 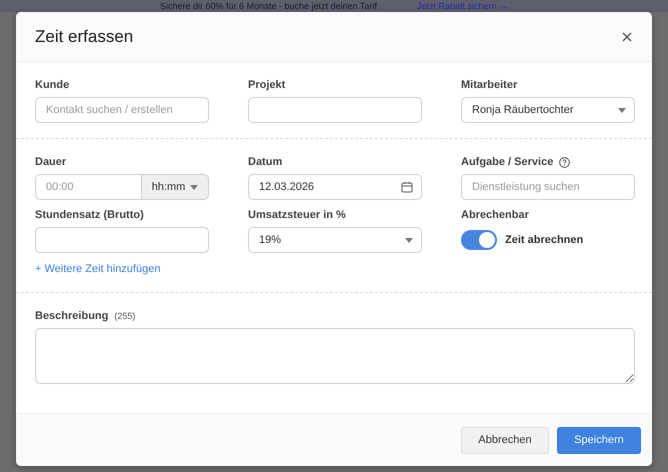 What do you see at coordinates (544, 240) in the screenshot?
I see `toggle-label: Zeit abrechnen` at bounding box center [544, 240].